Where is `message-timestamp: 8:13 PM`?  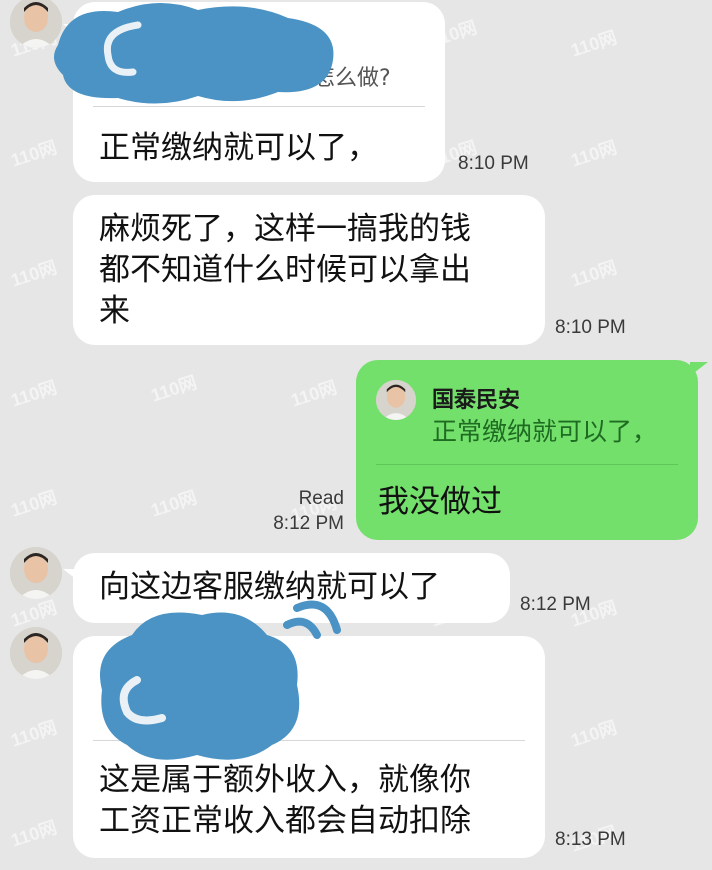 message-timestamp: 8:13 PM is located at coordinates (590, 839).